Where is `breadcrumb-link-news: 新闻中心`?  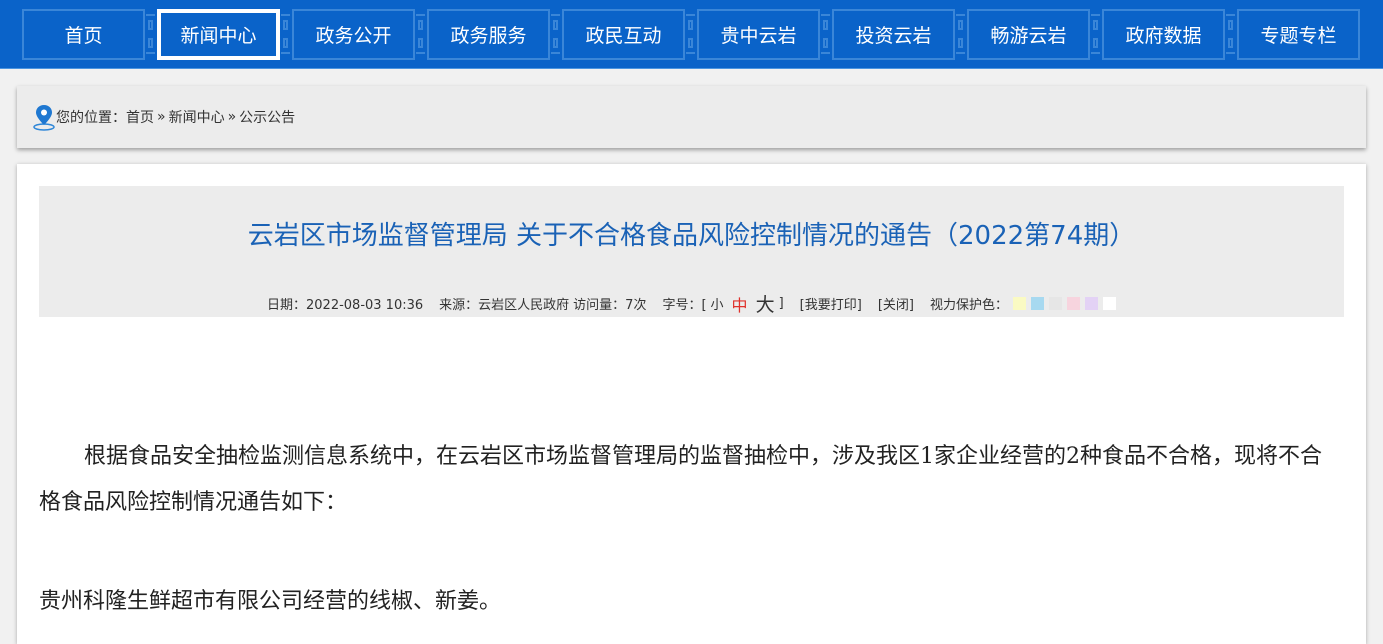
breadcrumb-link-news: 新闻中心 is located at coordinates (197, 117).